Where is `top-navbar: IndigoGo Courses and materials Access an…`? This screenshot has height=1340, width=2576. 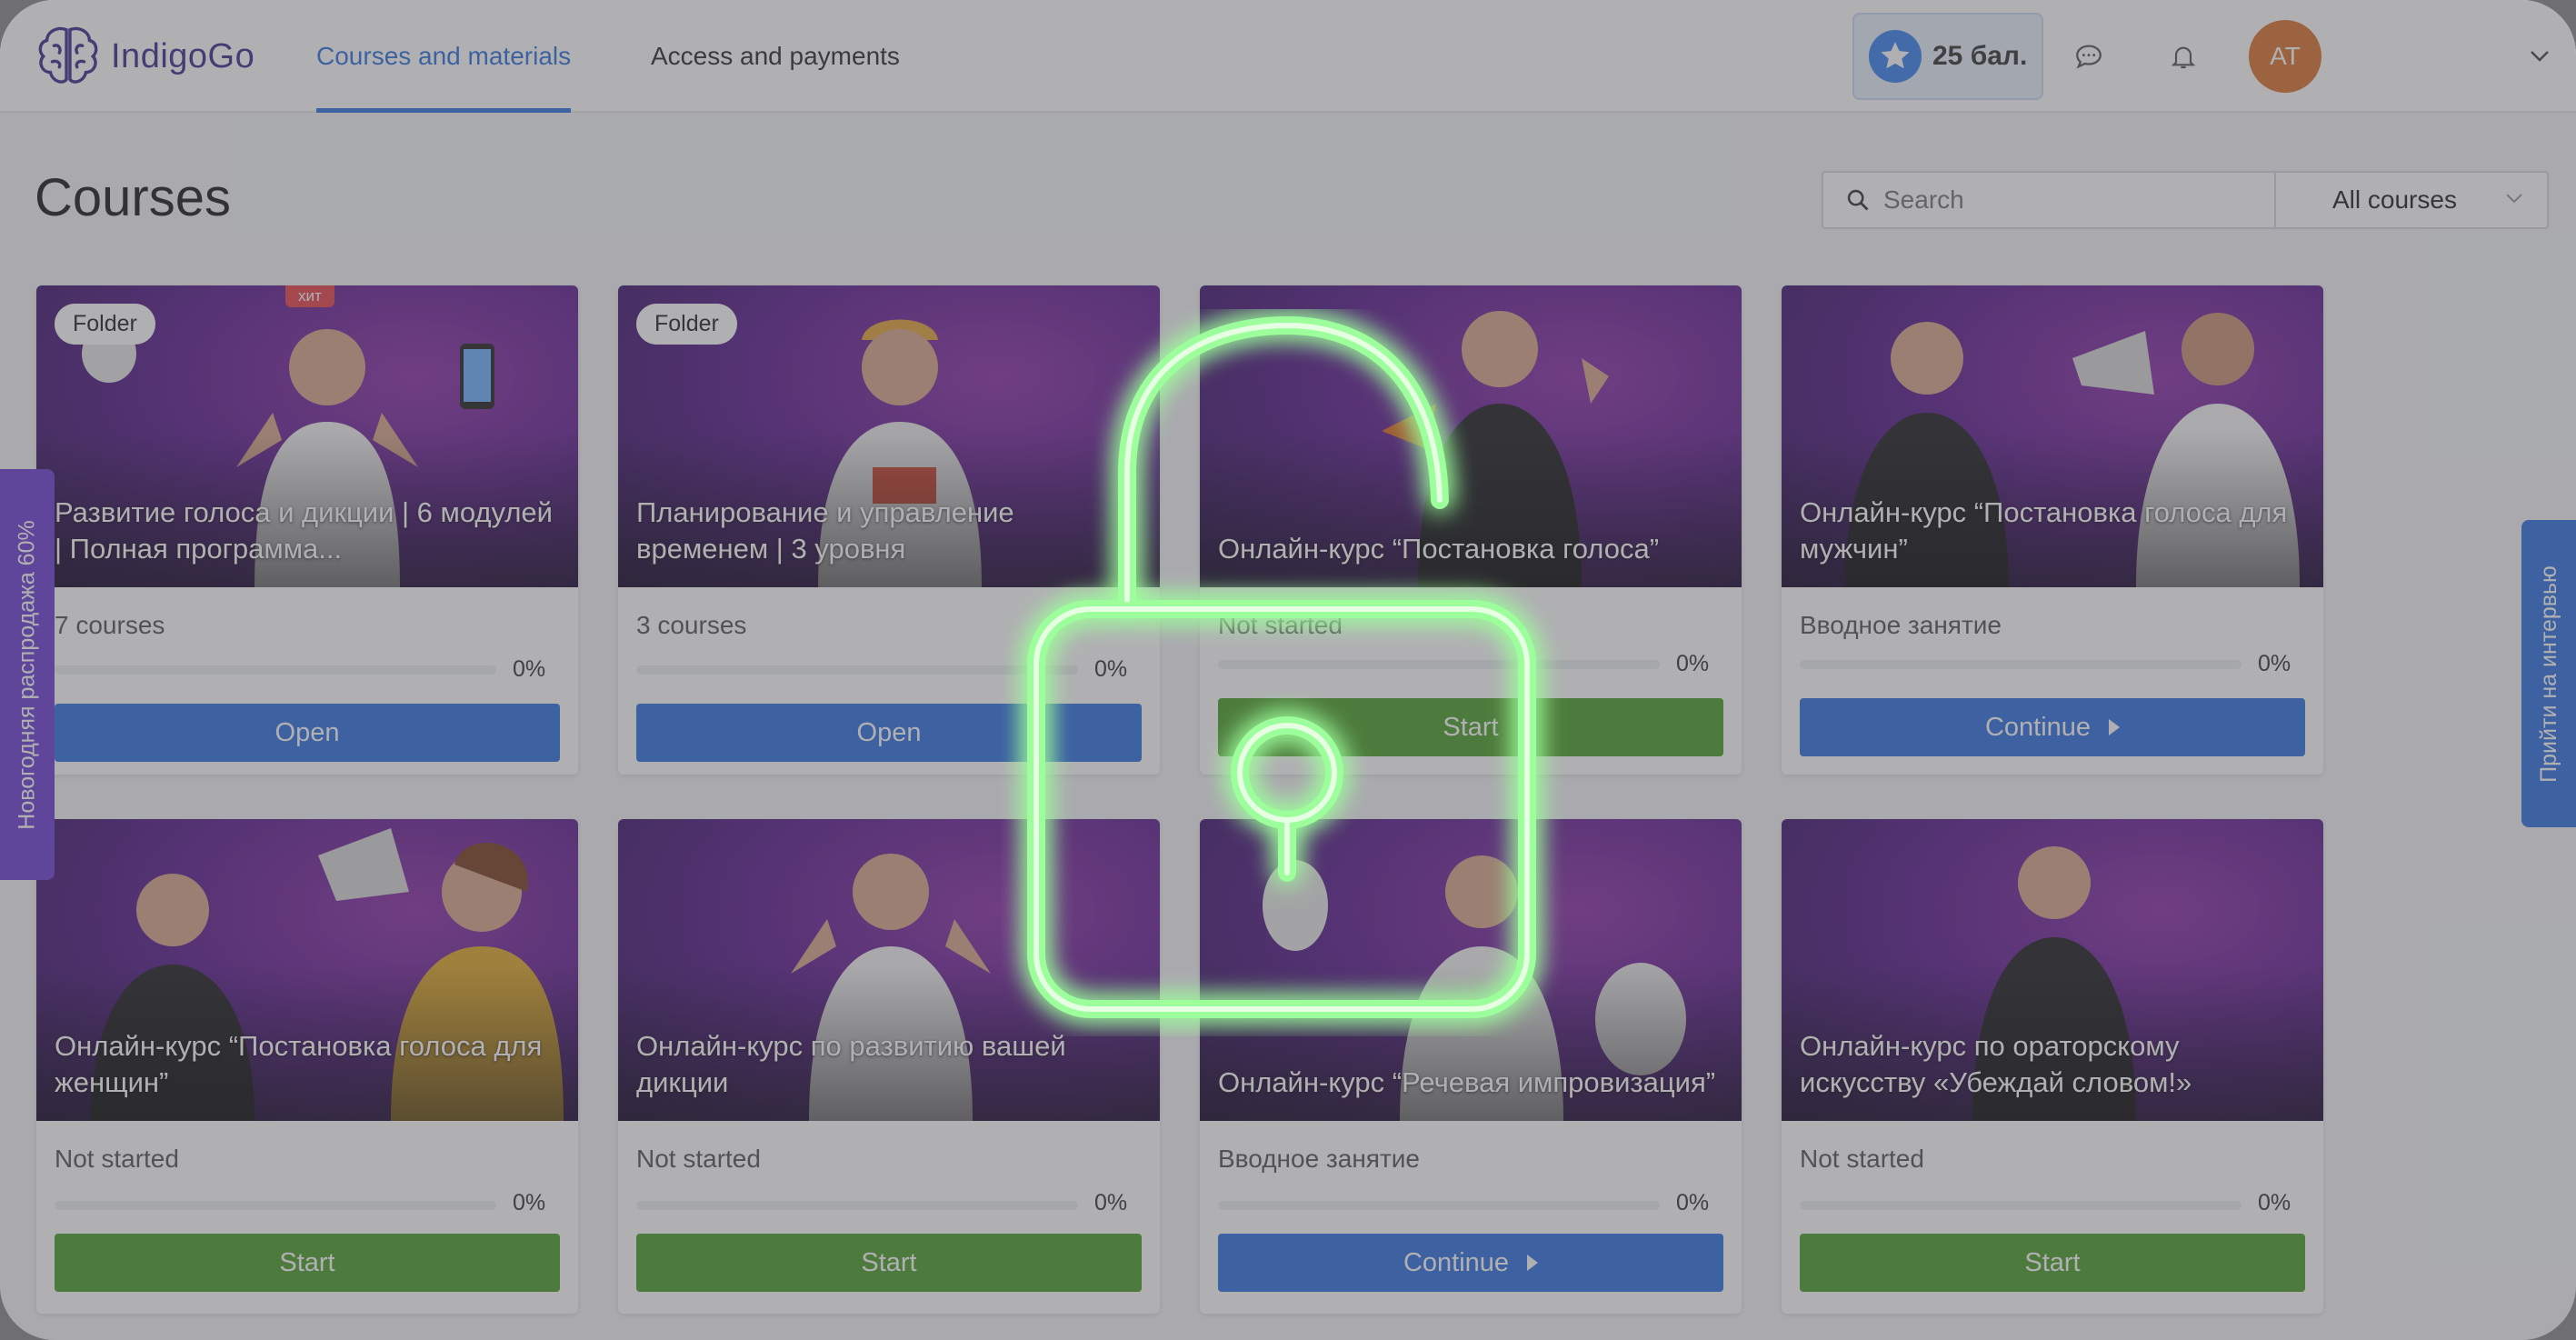 top-navbar: IndigoGo Courses and materials Access an… is located at coordinates (1288, 56).